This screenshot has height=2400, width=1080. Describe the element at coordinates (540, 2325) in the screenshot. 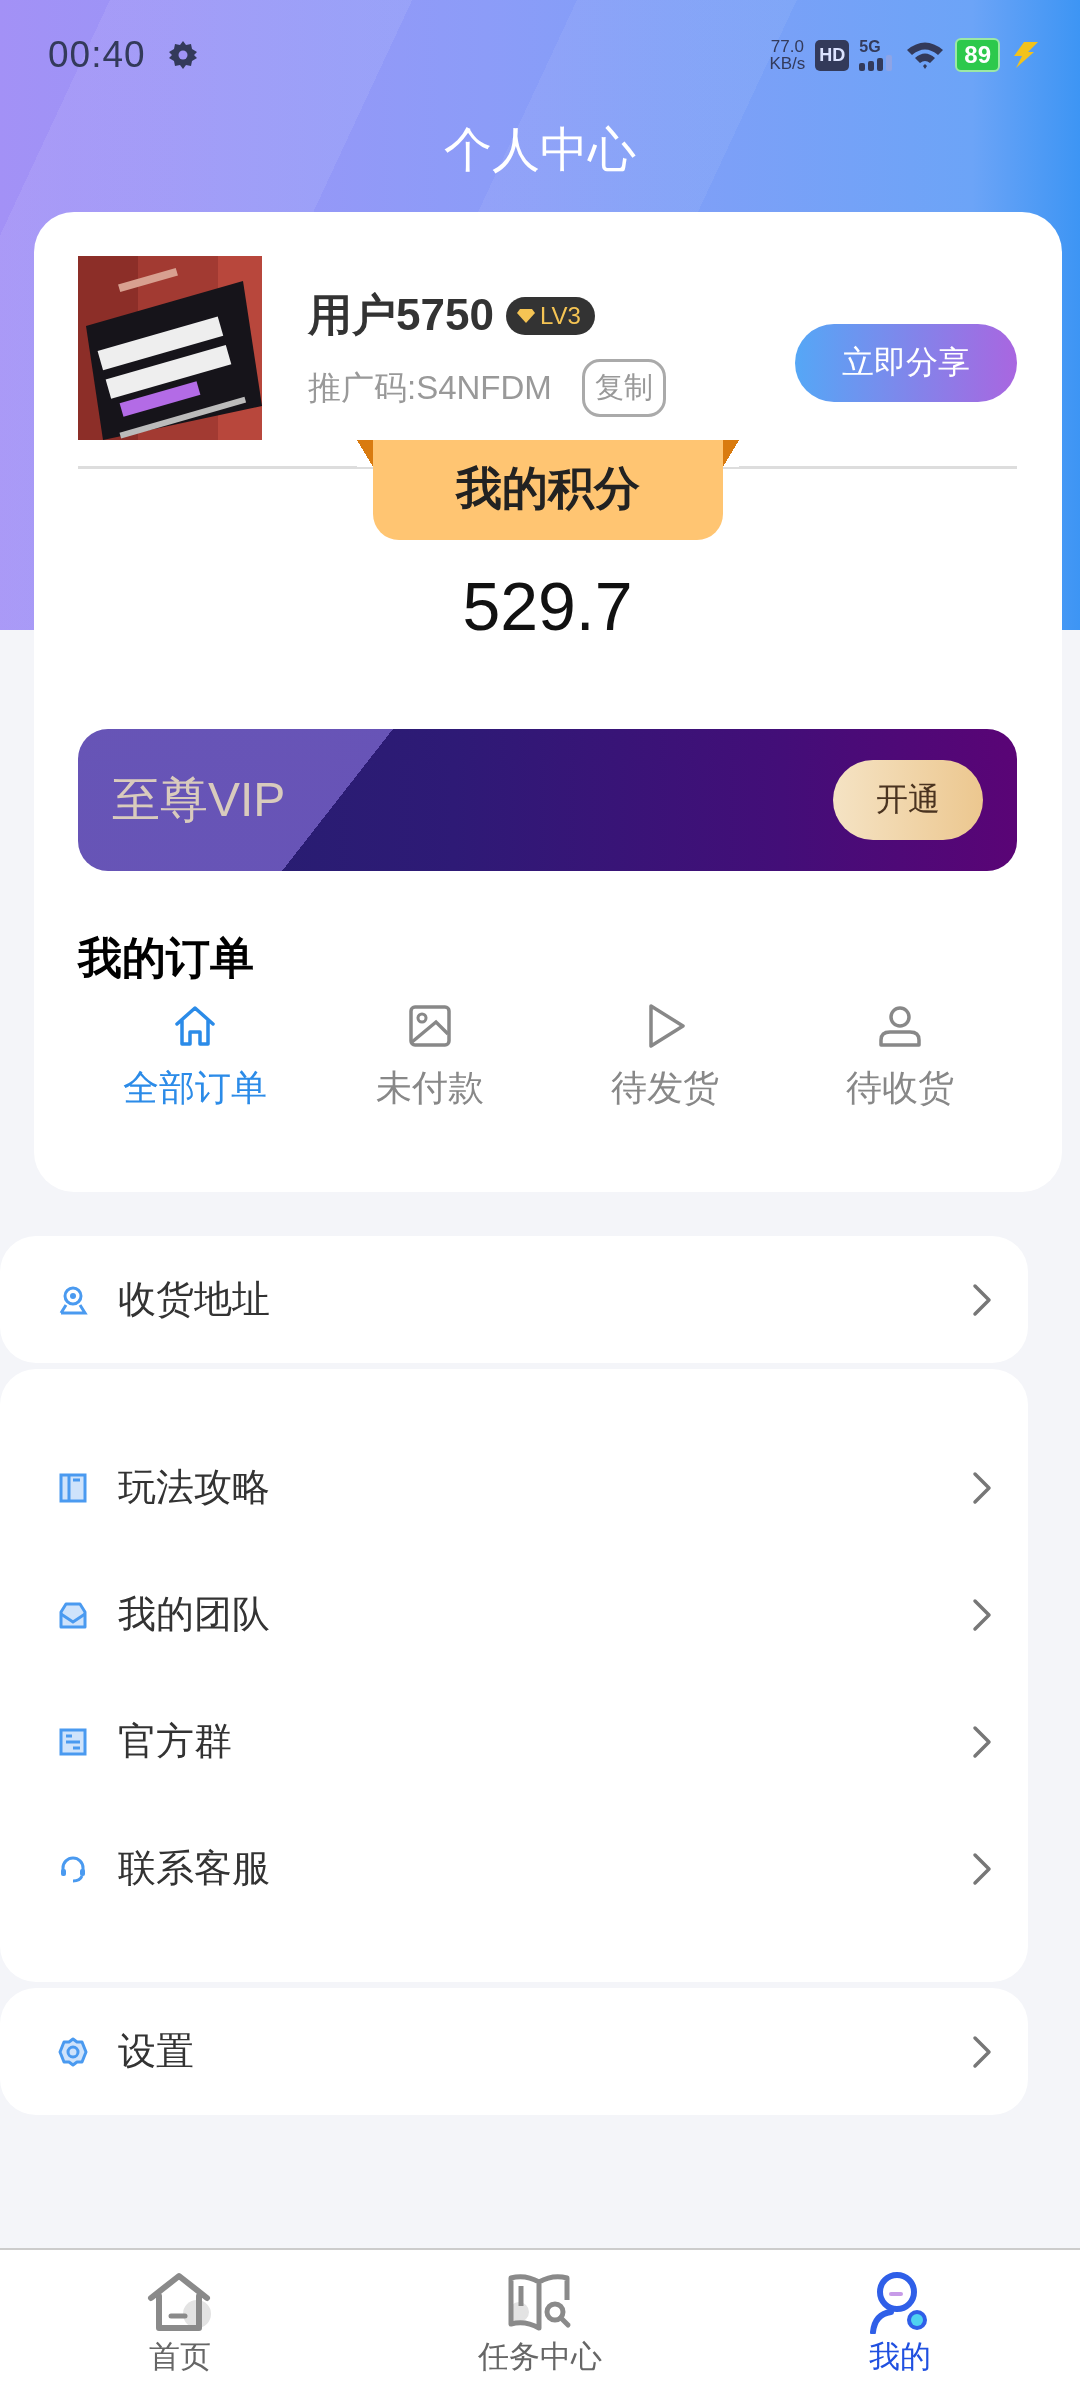

I see `nav-tab: 任务中心` at that location.